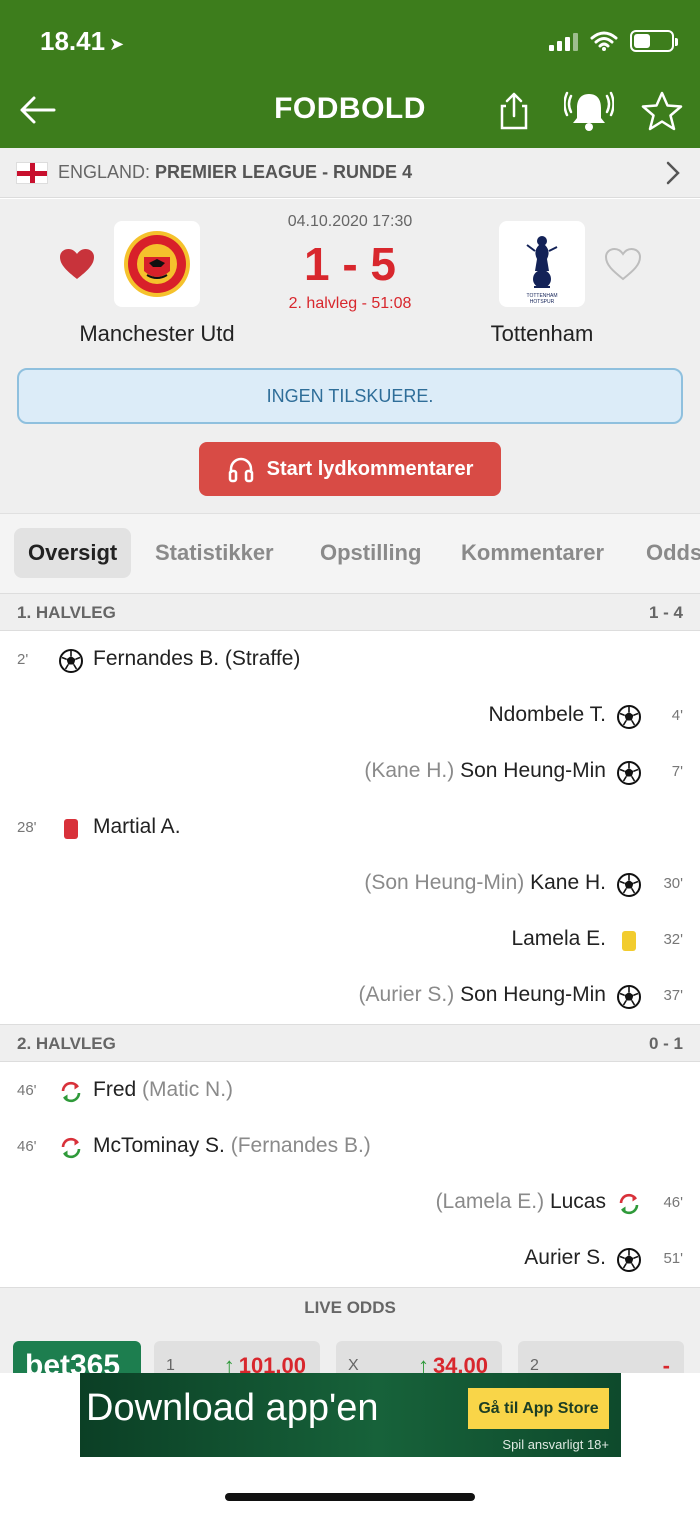 The width and height of the screenshot is (700, 1515). I want to click on second-half-score: 0 - 1, so click(665, 1043).